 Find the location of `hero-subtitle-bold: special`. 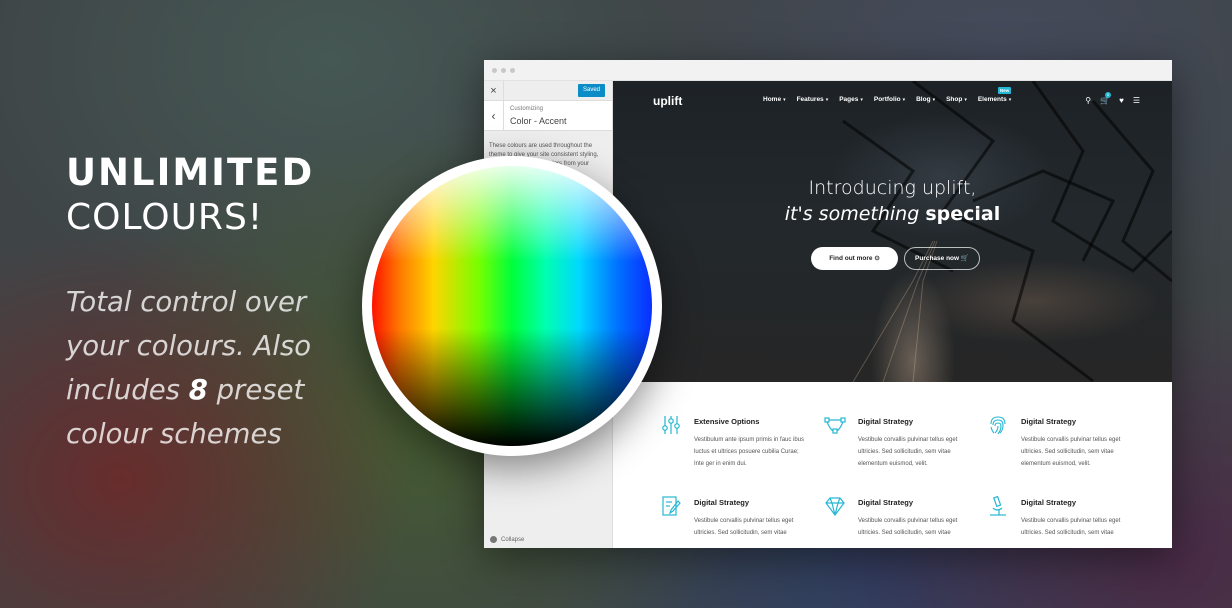

hero-subtitle-bold: special is located at coordinates (963, 214).